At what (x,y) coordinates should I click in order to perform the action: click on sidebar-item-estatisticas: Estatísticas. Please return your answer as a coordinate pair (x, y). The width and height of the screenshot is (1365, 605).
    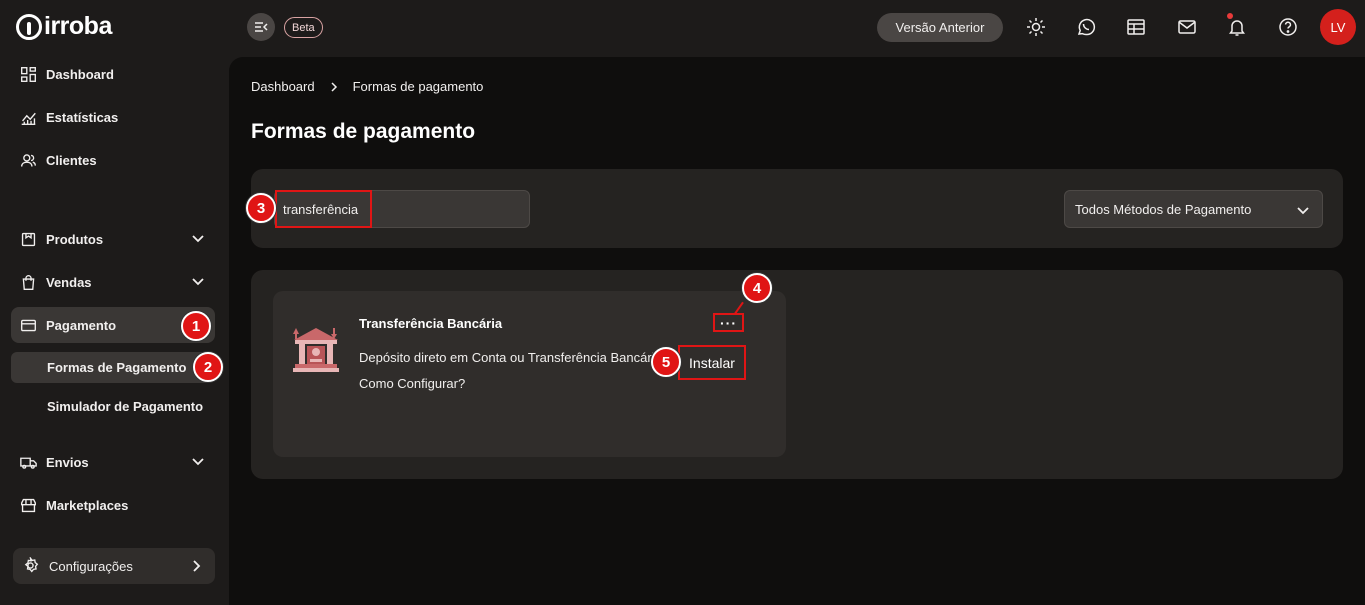
    Looking at the image, I should click on (113, 117).